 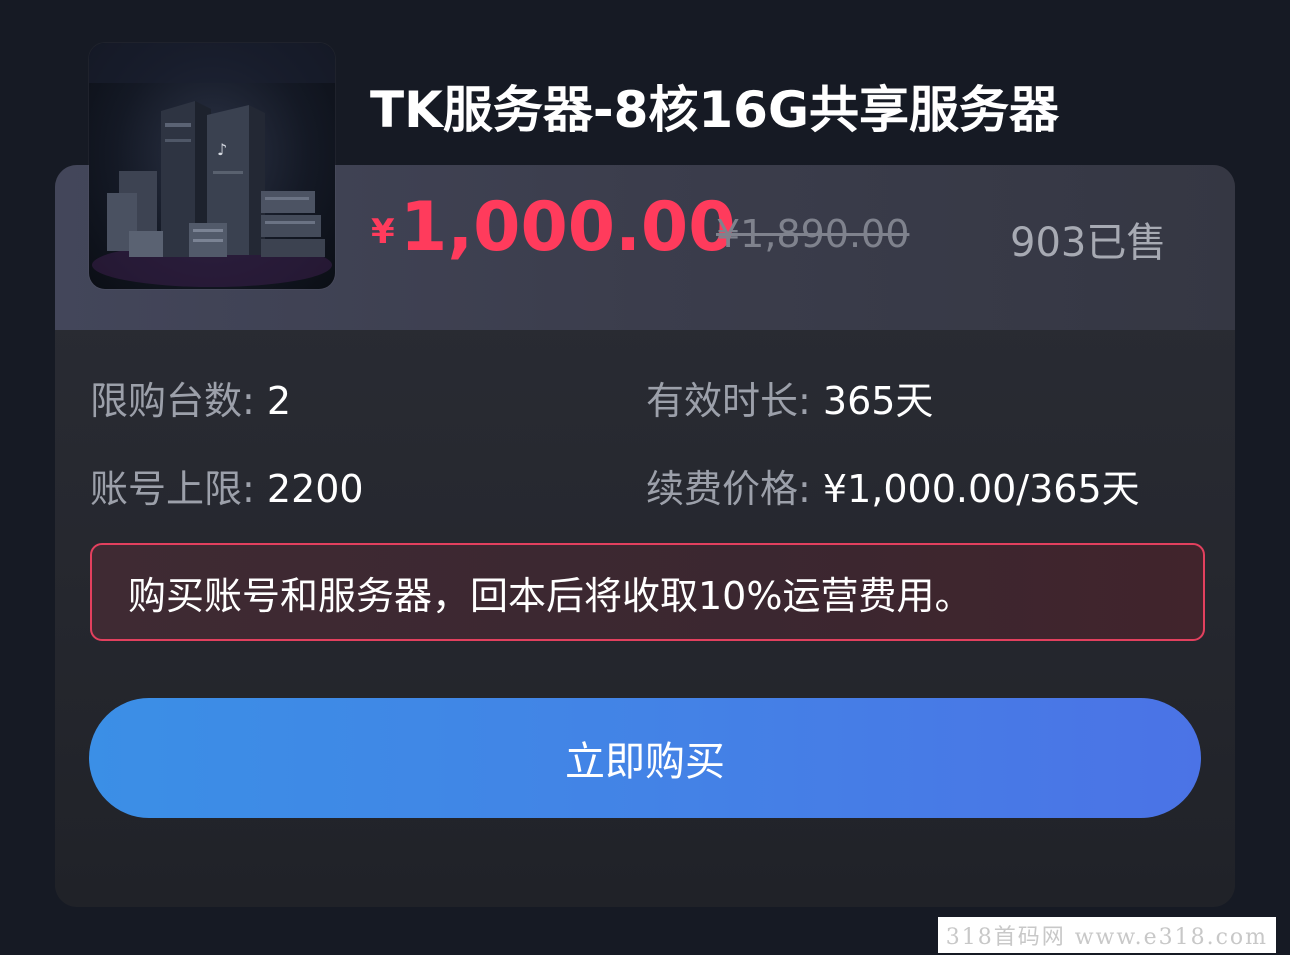 I want to click on spec-label: 有效时长:, so click(x=728, y=401).